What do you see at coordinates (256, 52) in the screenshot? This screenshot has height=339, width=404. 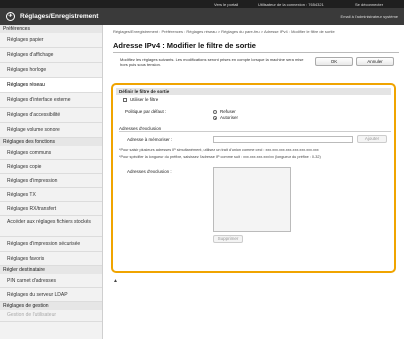 I see `title-divider` at bounding box center [256, 52].